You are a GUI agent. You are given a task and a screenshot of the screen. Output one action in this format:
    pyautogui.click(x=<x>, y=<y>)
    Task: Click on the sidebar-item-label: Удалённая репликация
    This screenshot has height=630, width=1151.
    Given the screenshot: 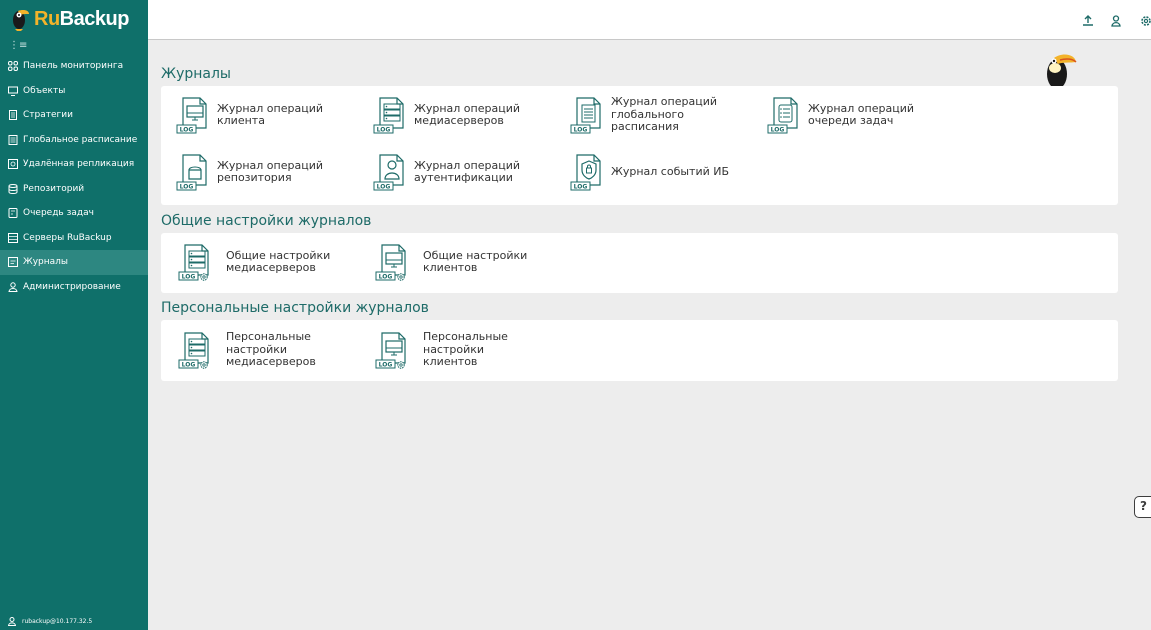 What is the action you would take?
    pyautogui.click(x=79, y=164)
    